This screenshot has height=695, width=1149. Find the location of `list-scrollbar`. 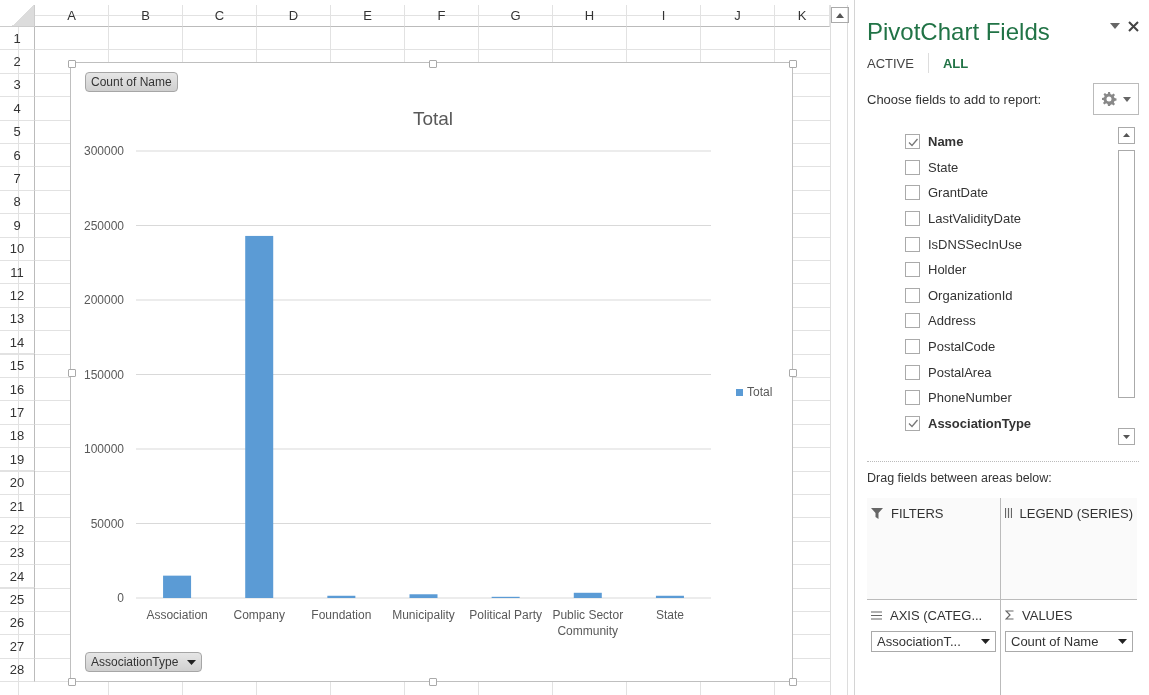

list-scrollbar is located at coordinates (1126, 286).